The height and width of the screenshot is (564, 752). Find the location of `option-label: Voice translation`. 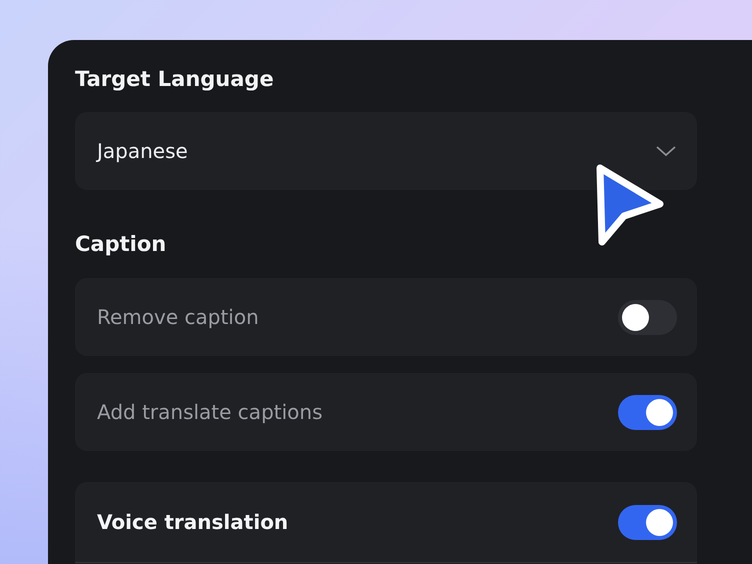

option-label: Voice translation is located at coordinates (192, 522).